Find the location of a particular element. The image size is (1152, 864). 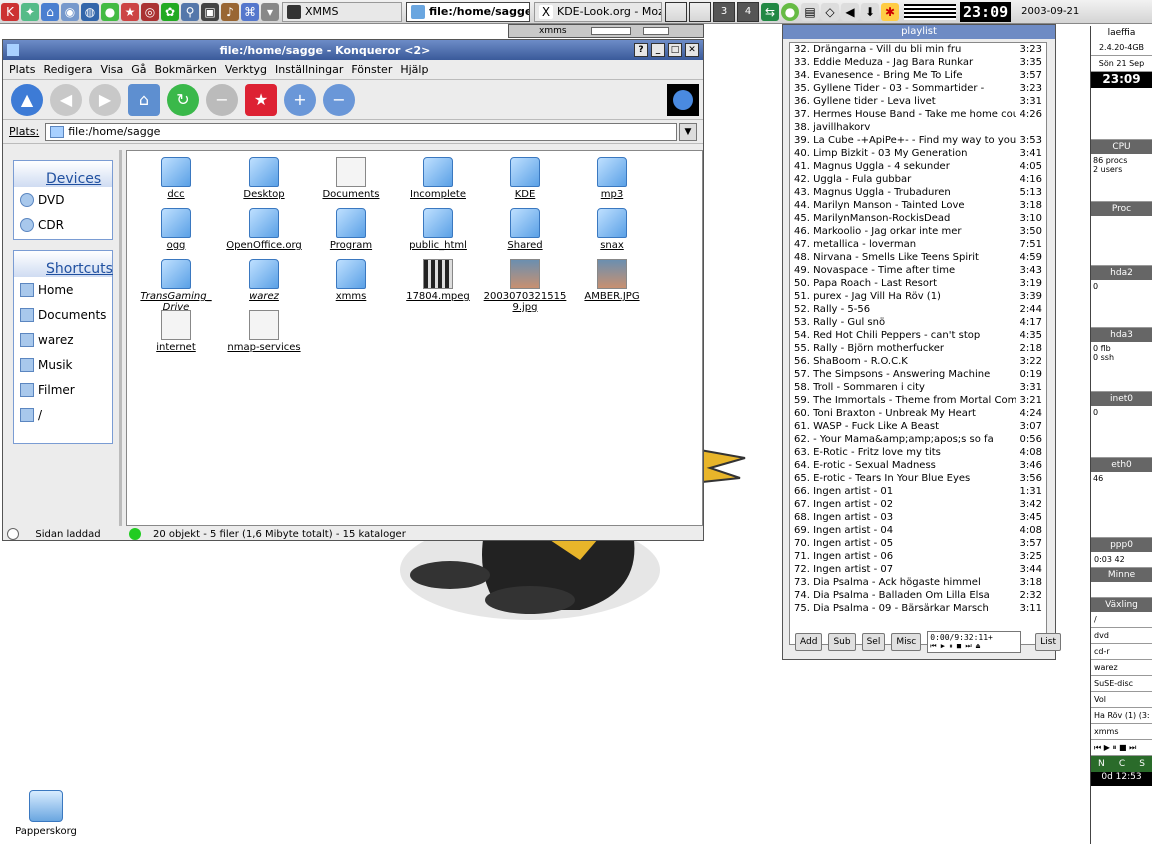

playlist-row: 62. - Your Mama&amp;amp;apos;s so fa 0:56 is located at coordinates (918, 439).